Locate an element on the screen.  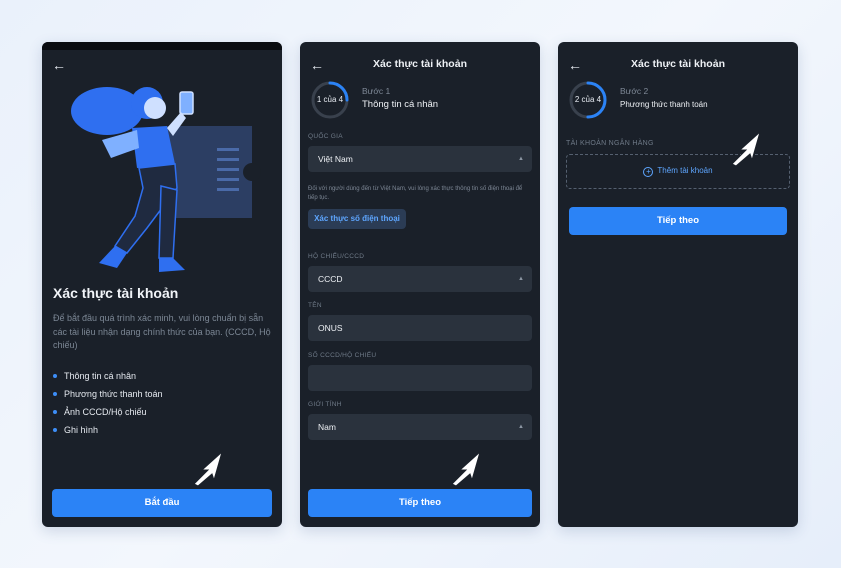
id-number-label: SỐ CCCD/HỘ CHIẾU is located at coordinates (342, 355).